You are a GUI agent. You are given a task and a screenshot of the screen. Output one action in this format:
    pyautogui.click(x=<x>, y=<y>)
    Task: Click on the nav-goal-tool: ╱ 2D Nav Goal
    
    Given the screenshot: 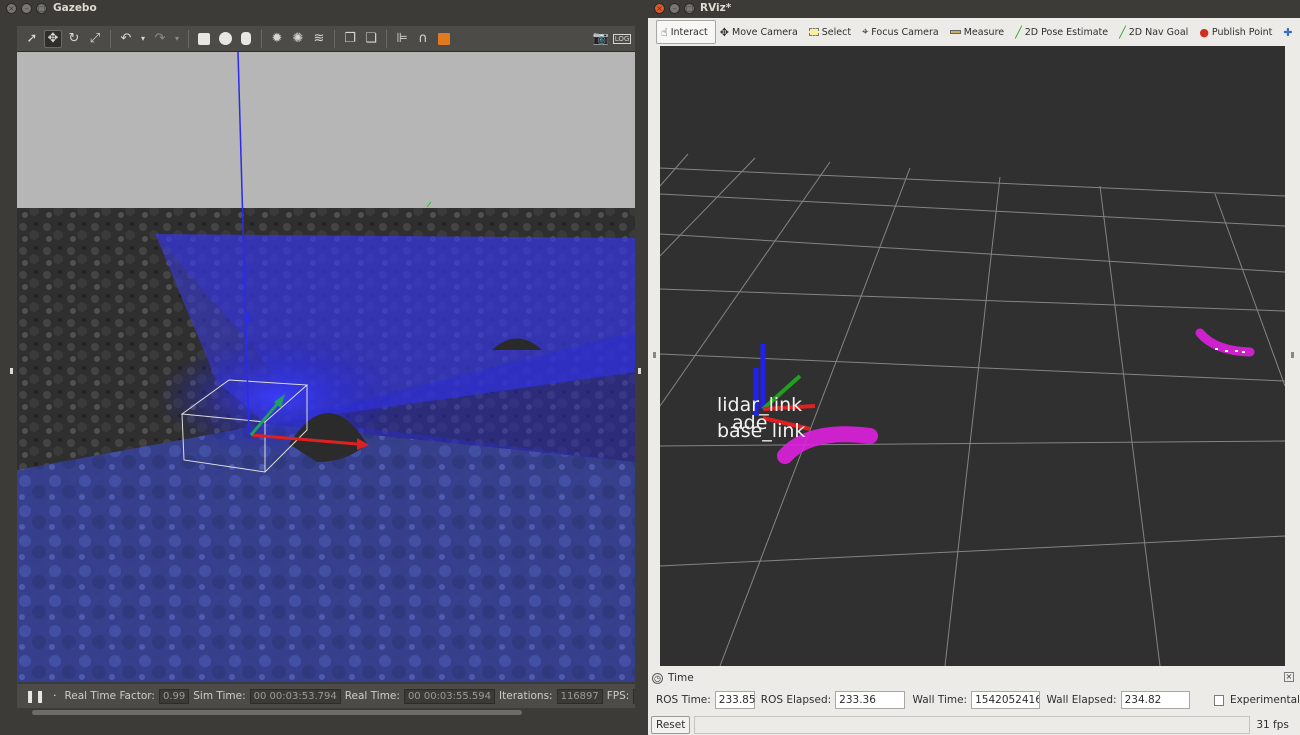 What is the action you would take?
    pyautogui.click(x=1155, y=32)
    